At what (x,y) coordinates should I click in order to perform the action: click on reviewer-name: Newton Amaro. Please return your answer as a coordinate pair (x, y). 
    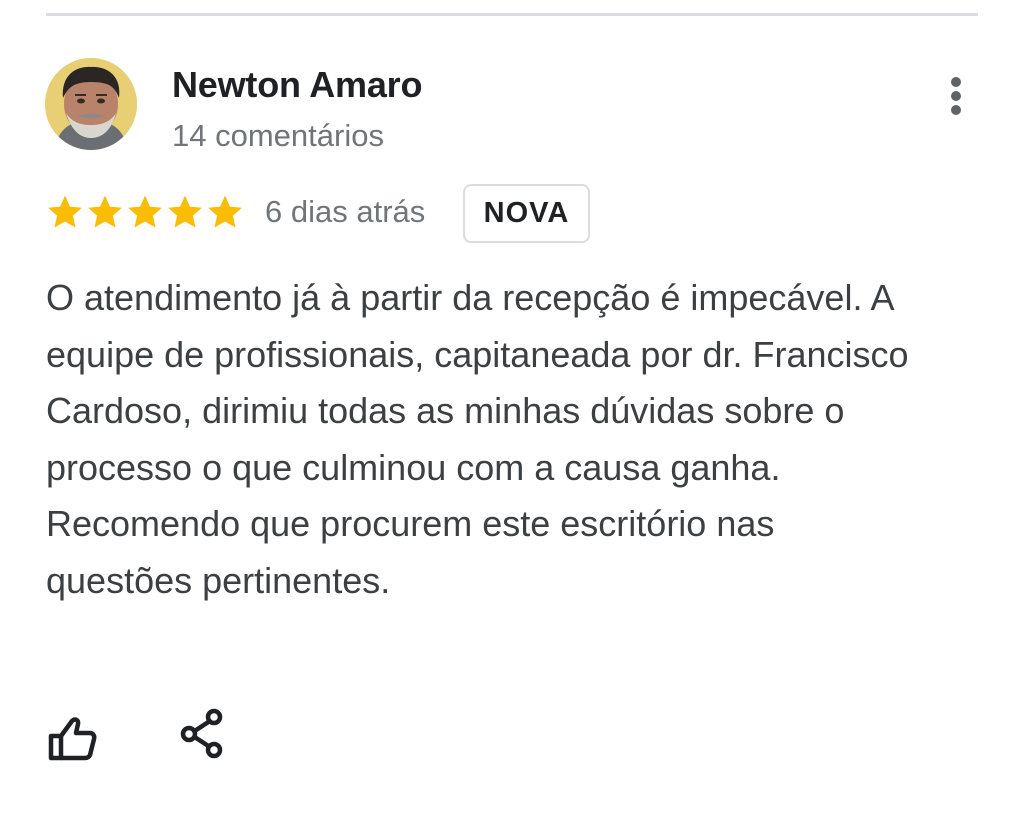
    Looking at the image, I should click on (297, 85).